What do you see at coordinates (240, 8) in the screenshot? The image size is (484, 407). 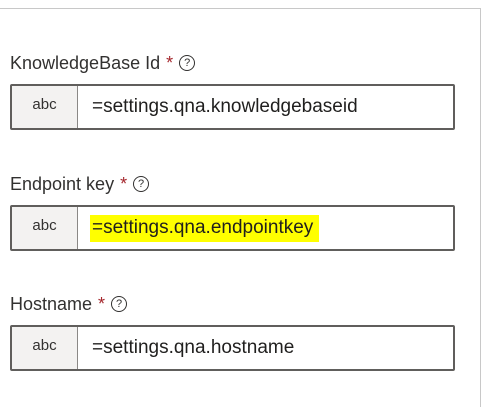 I see `panel-top-divider` at bounding box center [240, 8].